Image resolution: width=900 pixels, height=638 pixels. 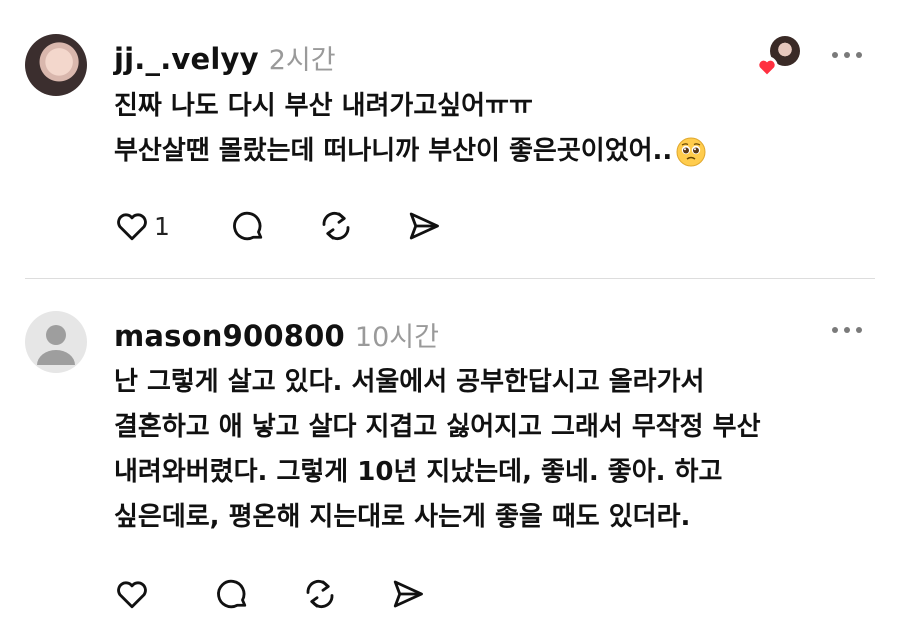 I want to click on comment-line: 싶은데로, 평온해 지는대로 사는게 좋을 때도 있더라., so click(x=402, y=517).